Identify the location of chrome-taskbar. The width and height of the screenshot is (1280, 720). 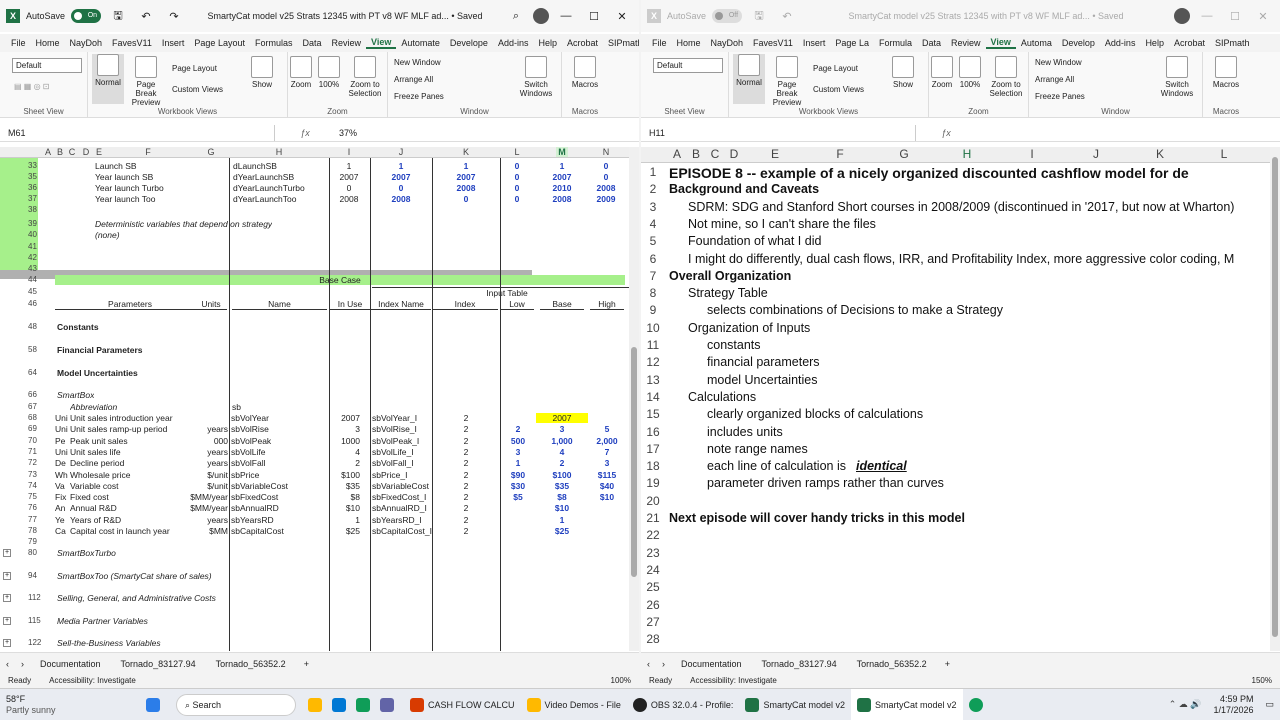
(978, 704).